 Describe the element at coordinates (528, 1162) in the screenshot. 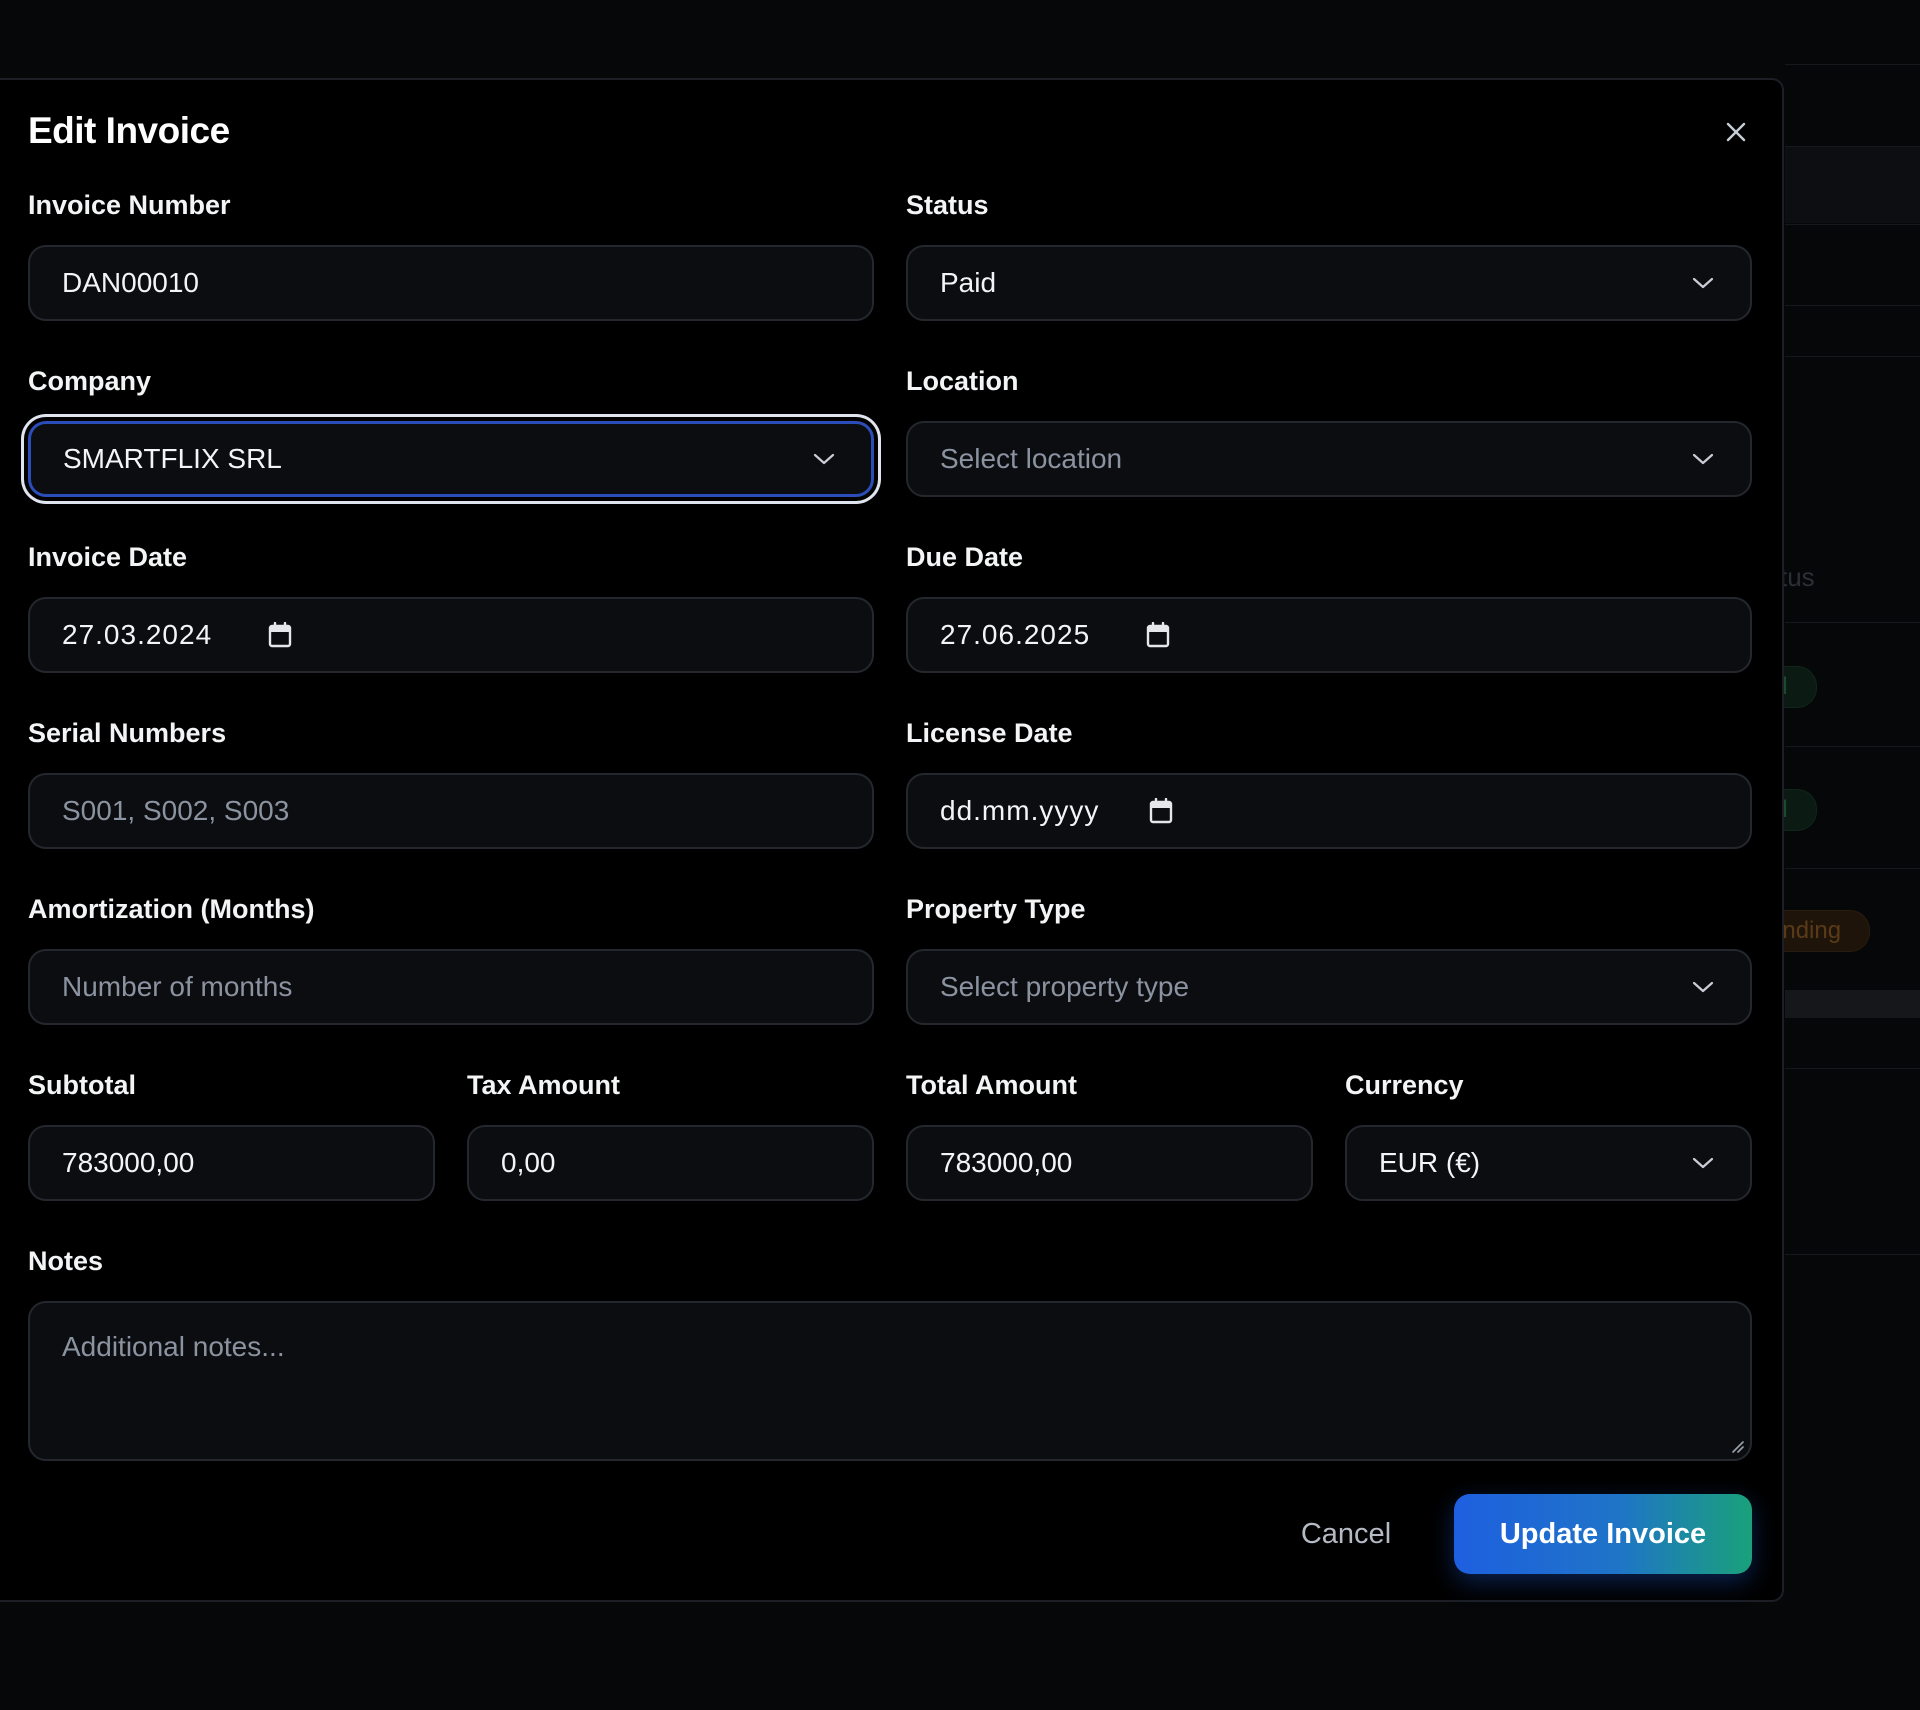

I see `tax-amount-value: 0,00` at that location.